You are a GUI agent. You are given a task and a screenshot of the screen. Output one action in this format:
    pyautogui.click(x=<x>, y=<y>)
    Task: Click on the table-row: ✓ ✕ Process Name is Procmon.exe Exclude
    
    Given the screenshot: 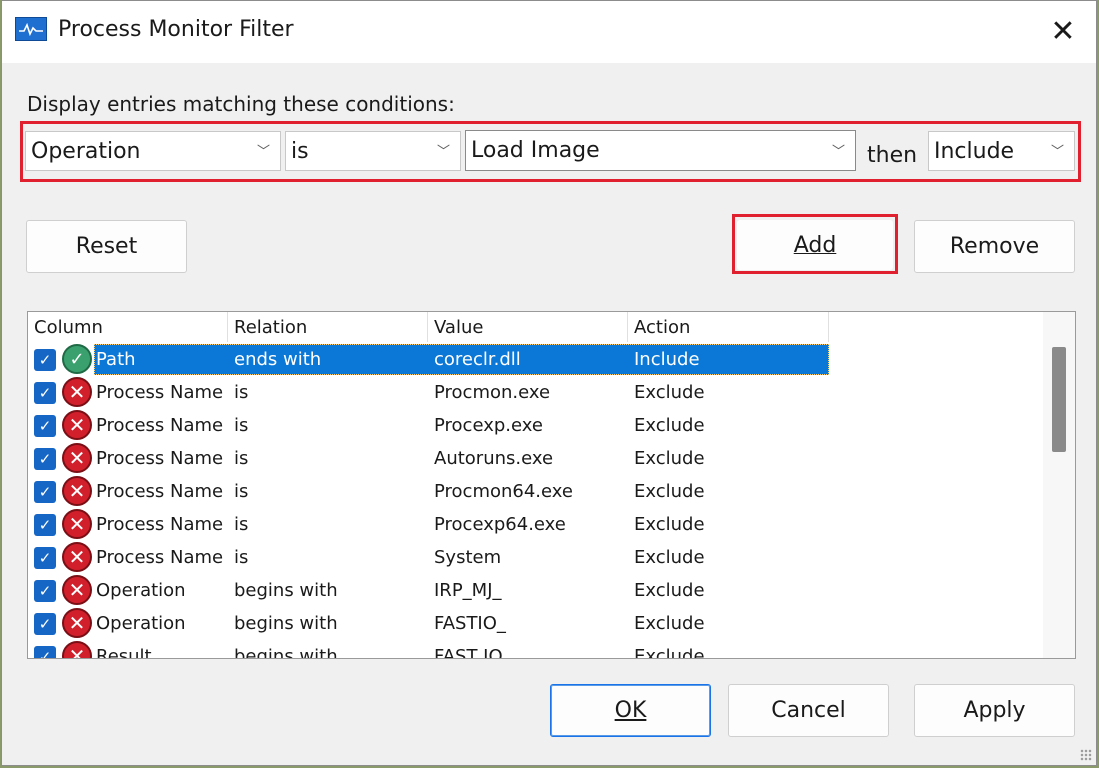 What is the action you would take?
    pyautogui.click(x=536, y=392)
    